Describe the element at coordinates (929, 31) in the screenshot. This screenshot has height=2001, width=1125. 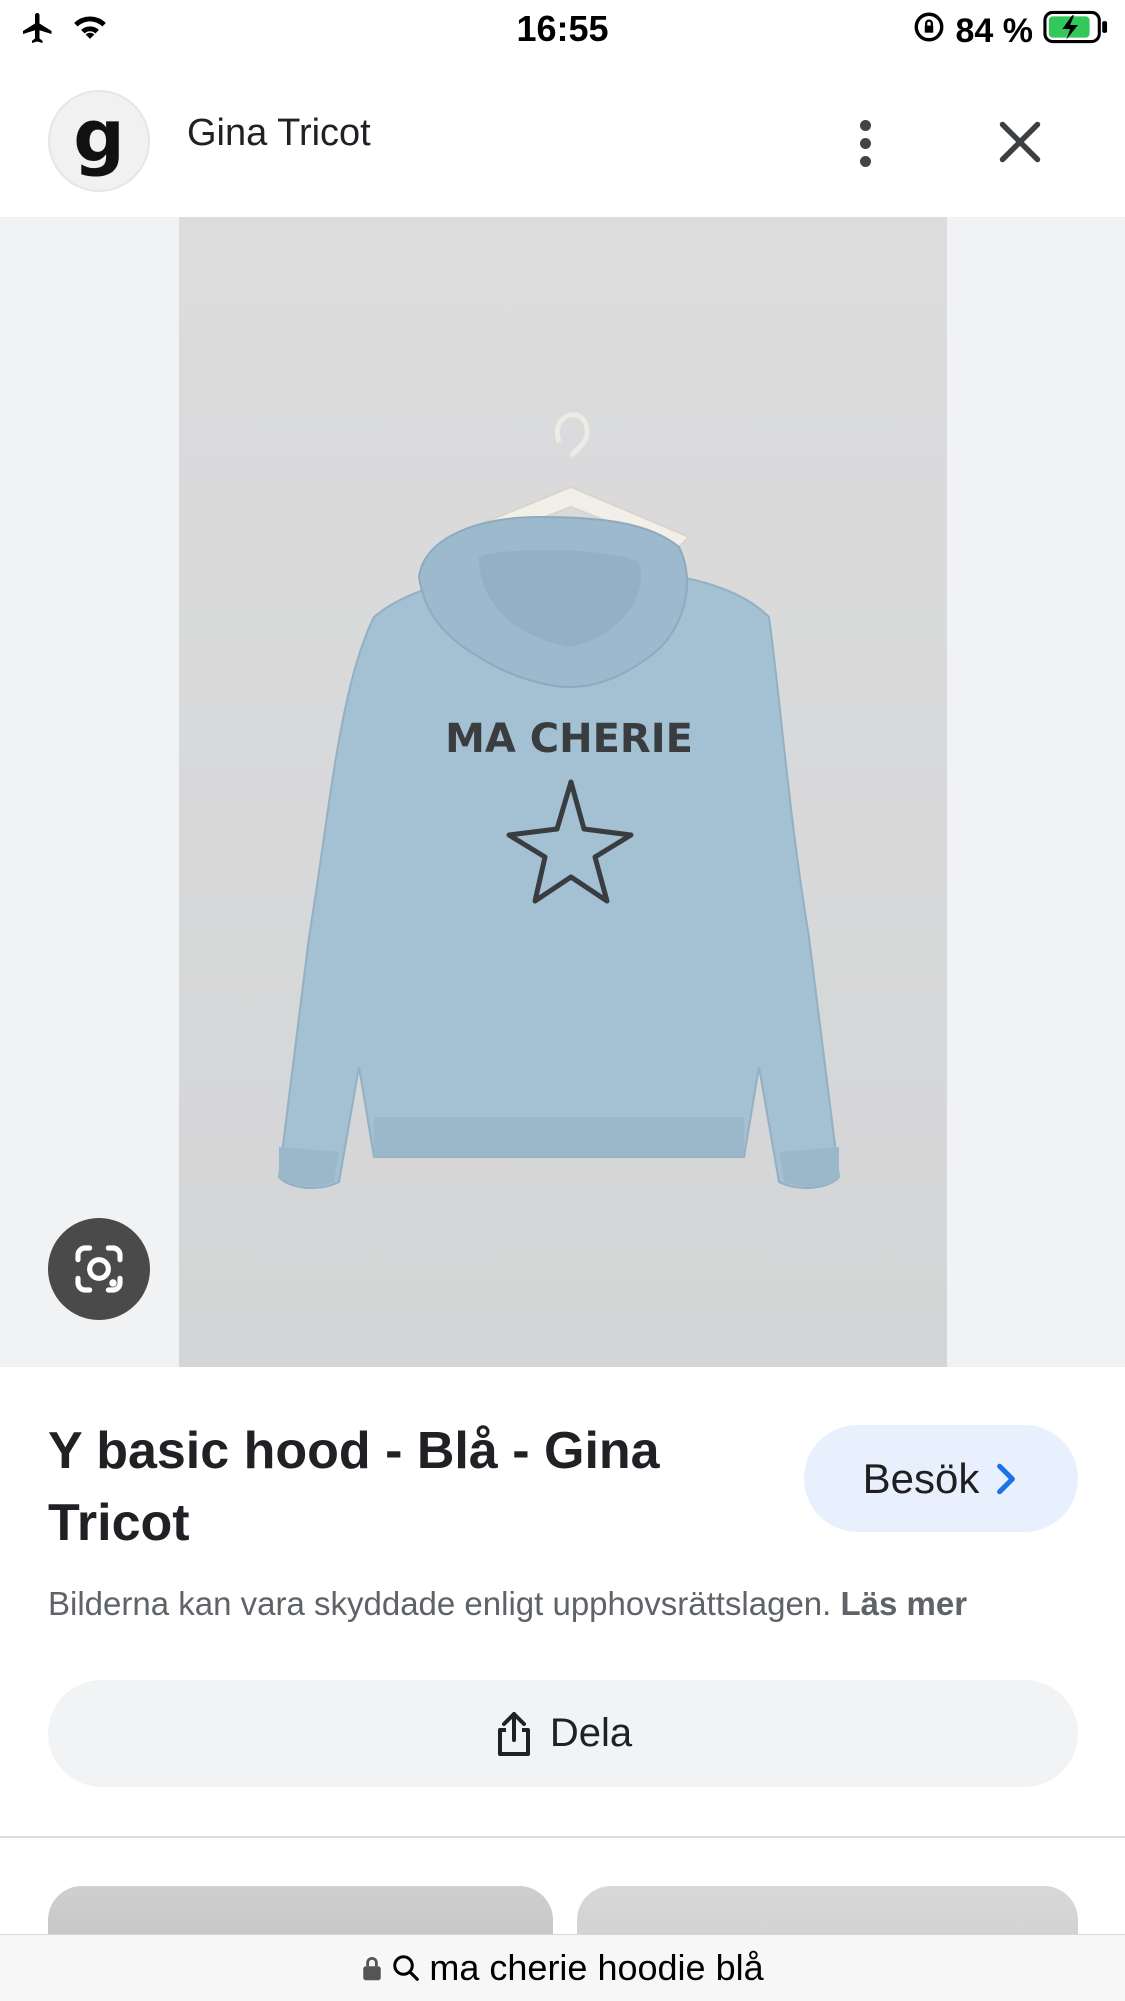
I see `orientation-lock-icon` at that location.